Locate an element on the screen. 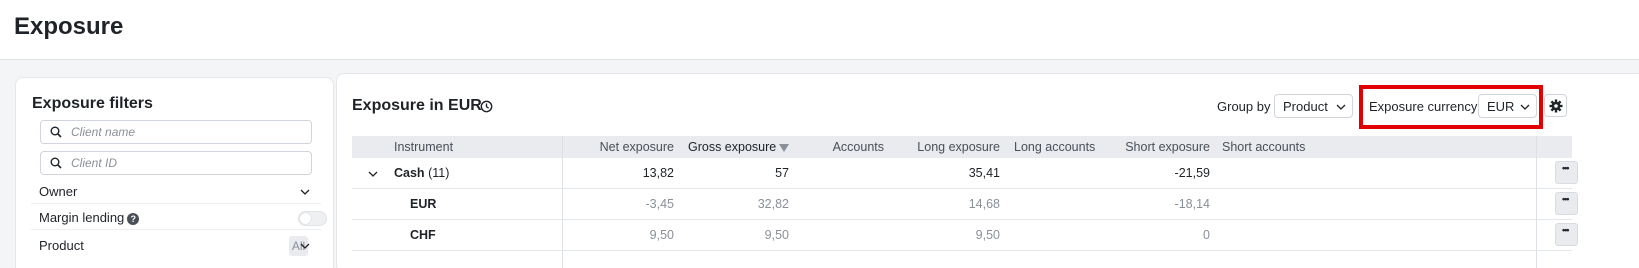  main-title: Exposure in EUR is located at coordinates (417, 105).